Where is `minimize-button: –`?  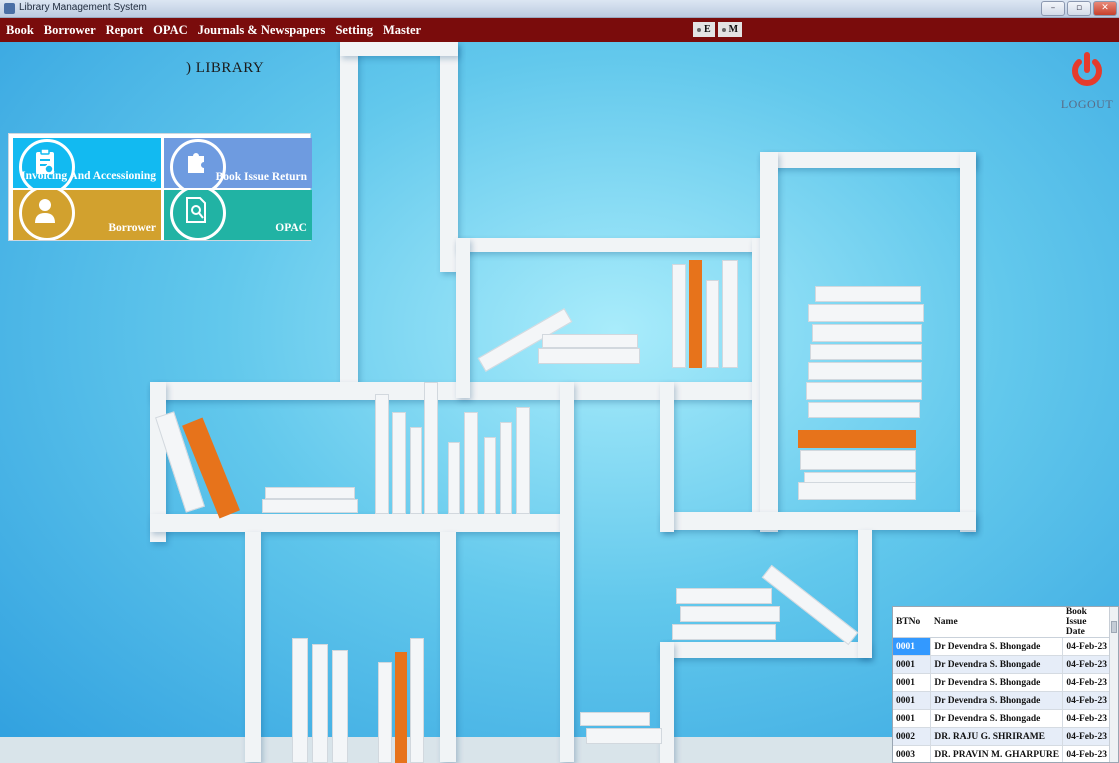
minimize-button: – is located at coordinates (1053, 8).